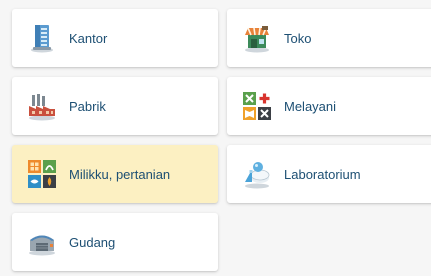 This screenshot has width=431, height=276. I want to click on office-building-icon, so click(42, 38).